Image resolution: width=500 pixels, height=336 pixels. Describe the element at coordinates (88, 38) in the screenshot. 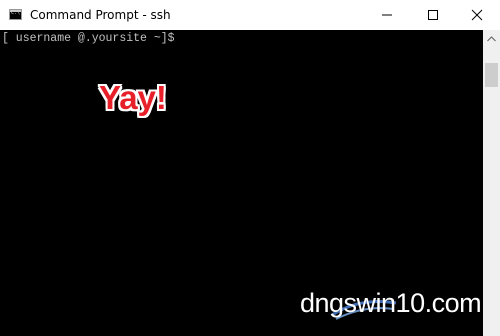

I see `shell-prompt: [ username @.yoursite ~]$` at that location.